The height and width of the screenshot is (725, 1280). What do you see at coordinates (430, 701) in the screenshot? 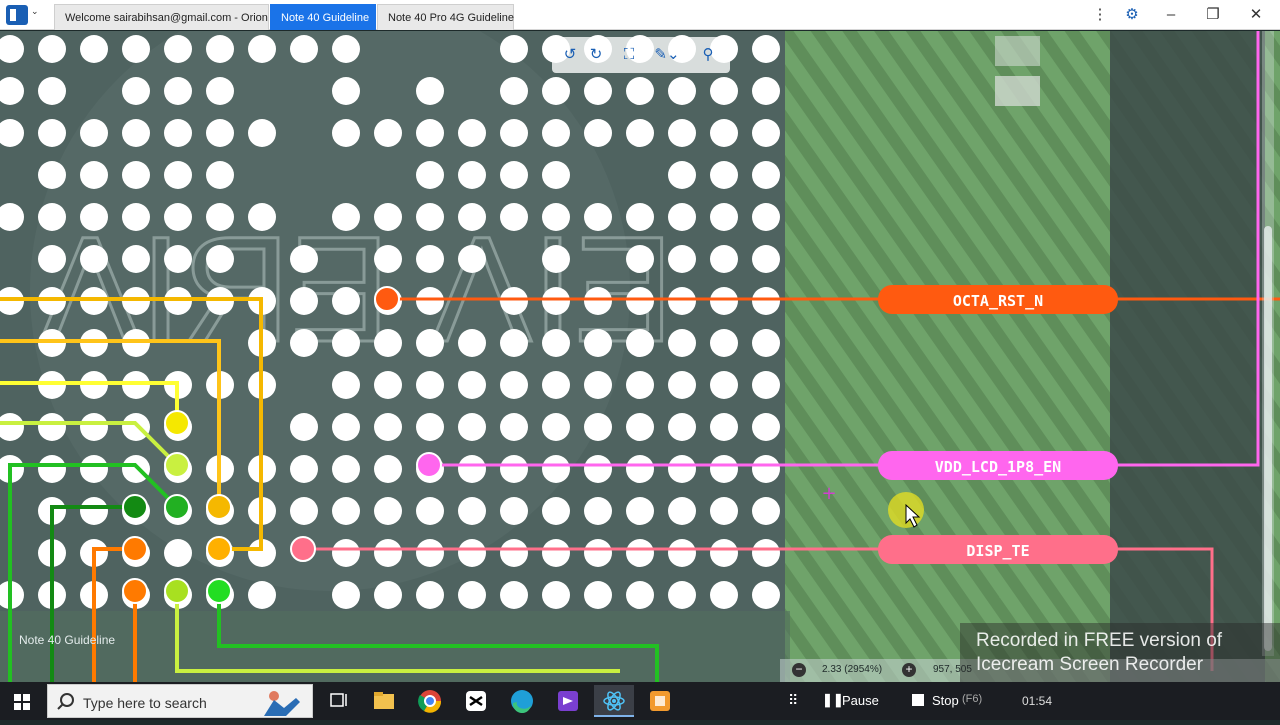
I see `chrome-icon` at bounding box center [430, 701].